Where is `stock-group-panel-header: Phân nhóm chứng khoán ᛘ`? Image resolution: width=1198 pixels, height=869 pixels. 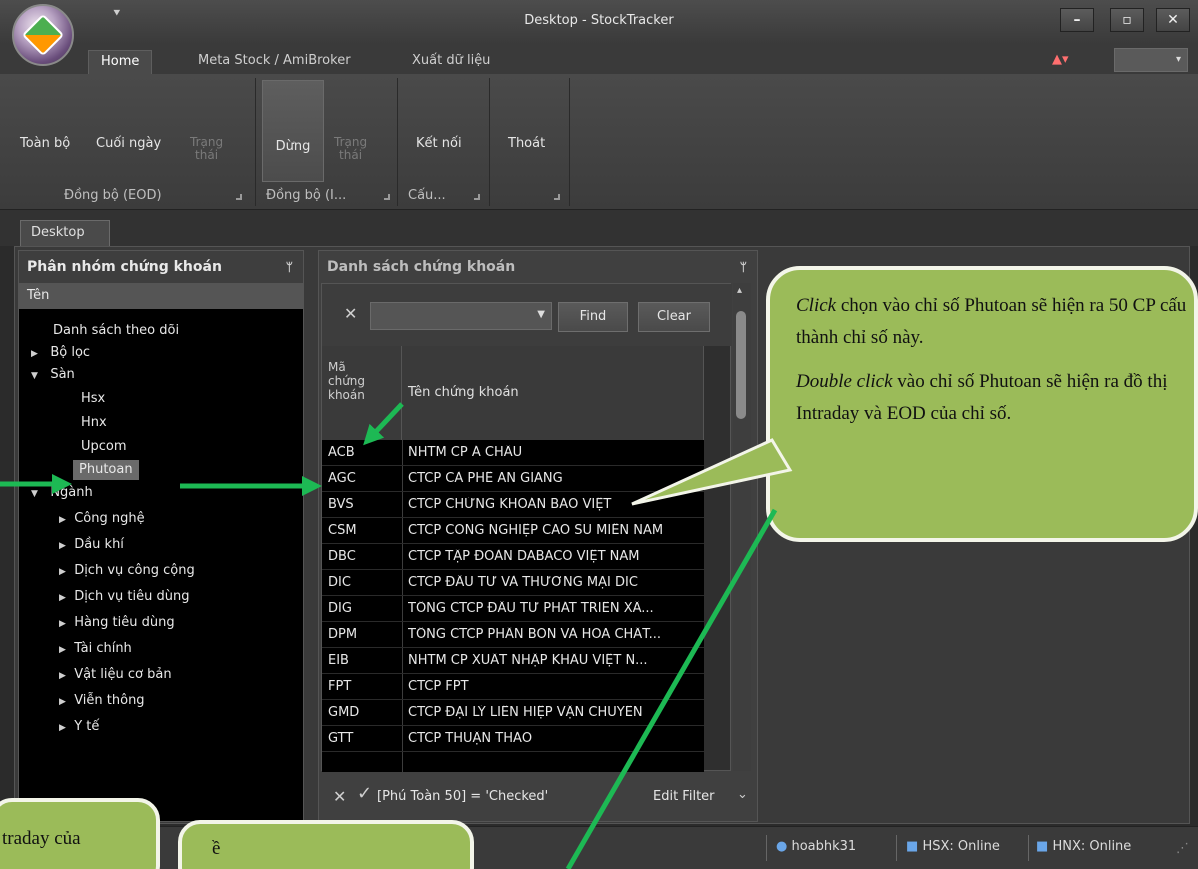
stock-group-panel-header: Phân nhóm chứng khoán ᛘ is located at coordinates (161, 267).